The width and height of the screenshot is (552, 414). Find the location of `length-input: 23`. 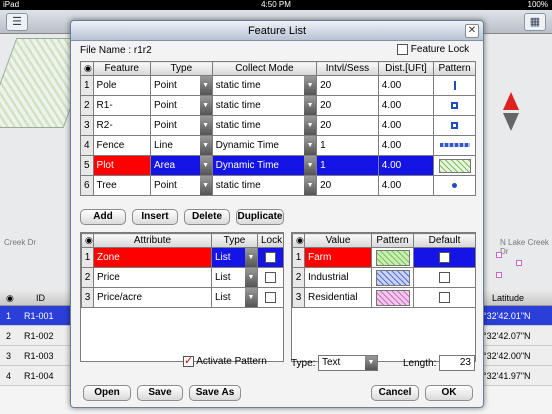

length-input: 23 is located at coordinates (457, 363).